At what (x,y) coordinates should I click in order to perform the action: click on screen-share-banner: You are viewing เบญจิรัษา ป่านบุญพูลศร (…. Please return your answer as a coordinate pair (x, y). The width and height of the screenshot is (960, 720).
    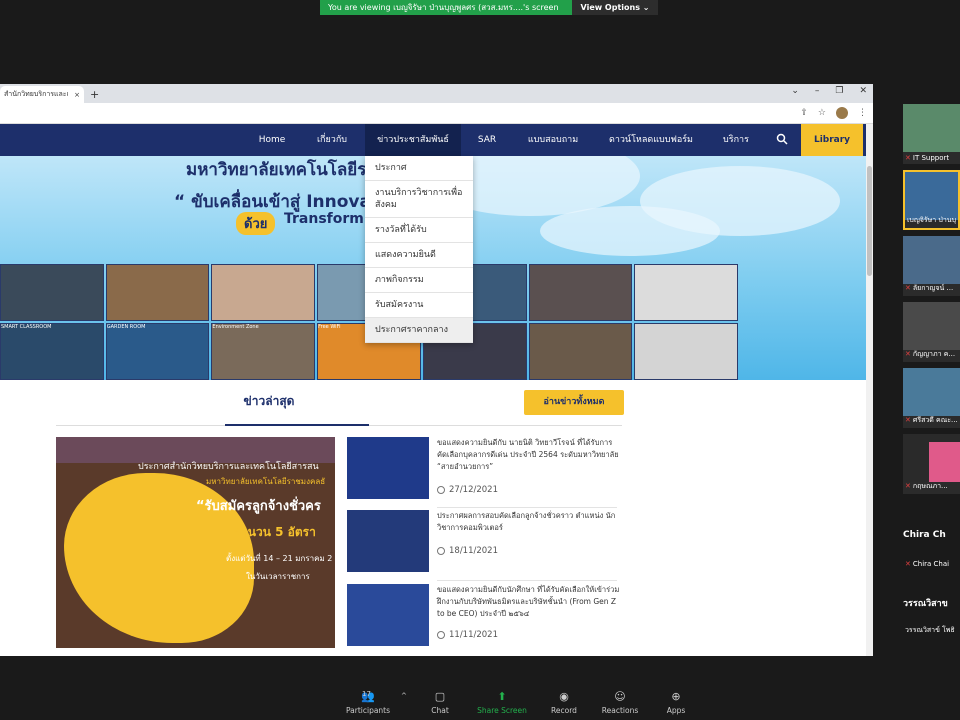
    Looking at the image, I should click on (489, 7).